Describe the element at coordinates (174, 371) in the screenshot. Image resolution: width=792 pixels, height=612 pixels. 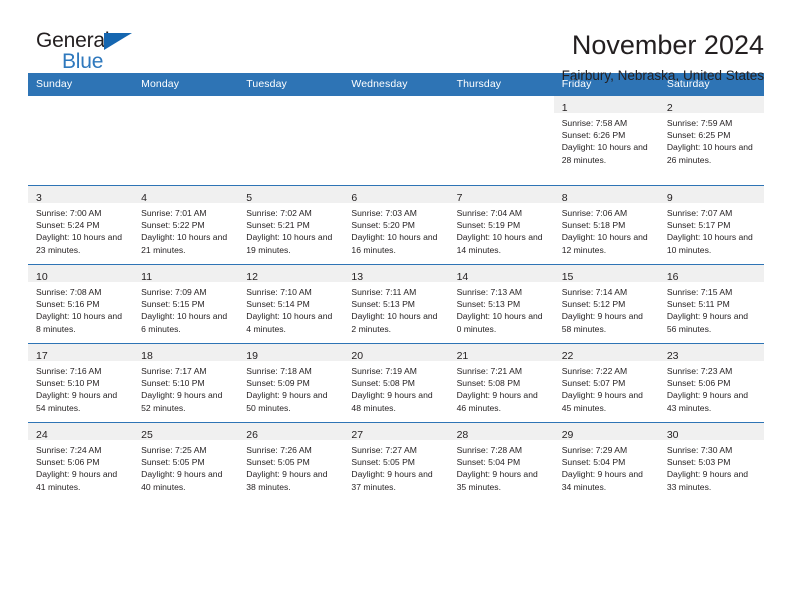
I see `sunrise-text: Sunrise: 7:17 AM` at that location.